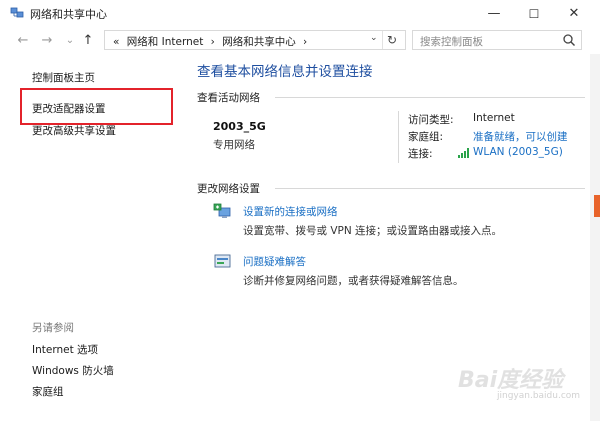 Image resolution: width=600 pixels, height=421 pixels. I want to click on window-title: 网络和共享中心, so click(68, 14).